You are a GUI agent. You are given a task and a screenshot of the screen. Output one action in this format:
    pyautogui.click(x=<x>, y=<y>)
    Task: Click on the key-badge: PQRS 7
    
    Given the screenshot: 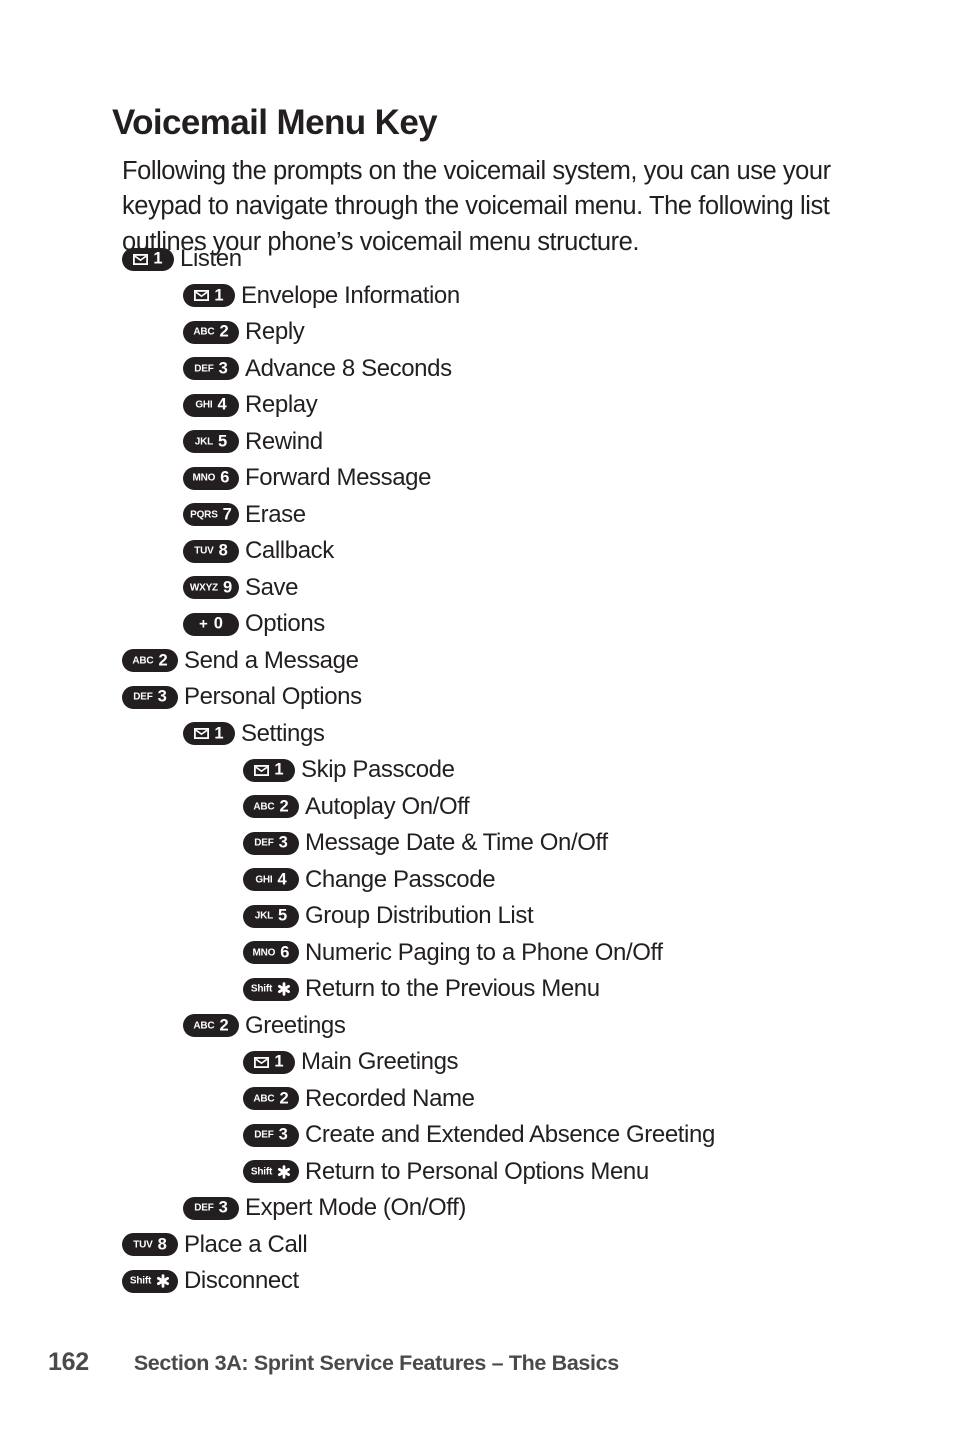 What is the action you would take?
    pyautogui.click(x=211, y=515)
    